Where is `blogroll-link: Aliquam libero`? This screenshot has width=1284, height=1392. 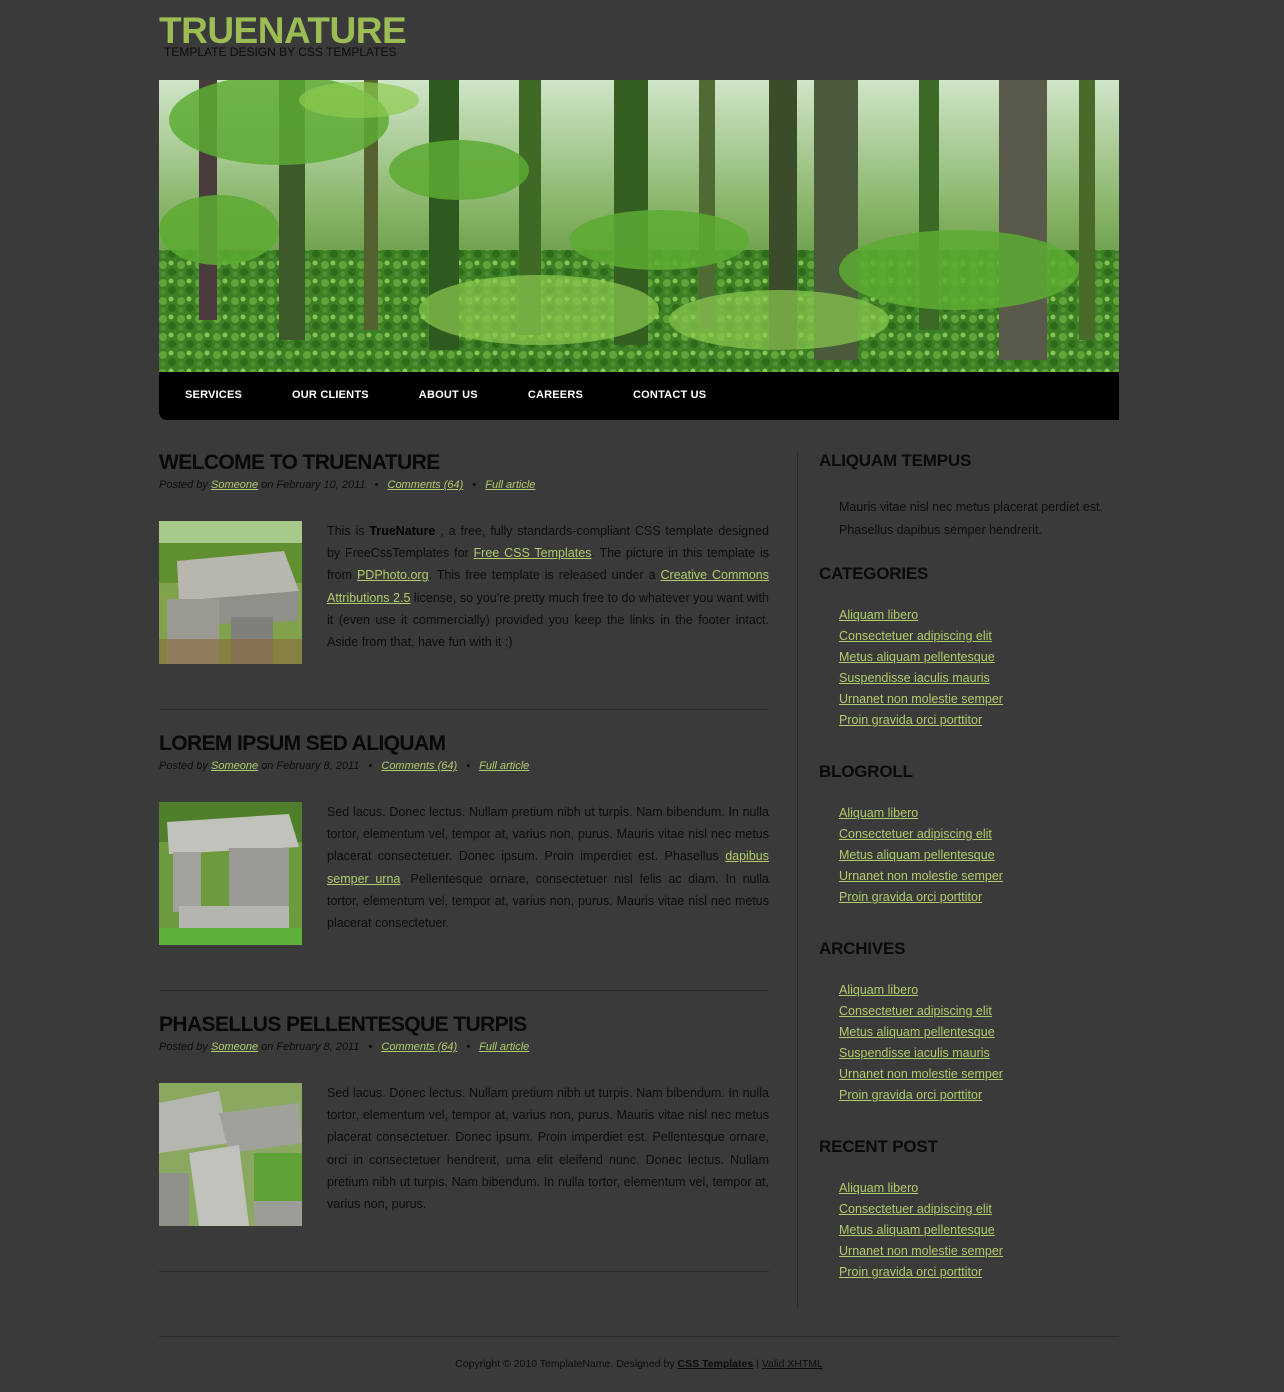 blogroll-link: Aliquam libero is located at coordinates (878, 813).